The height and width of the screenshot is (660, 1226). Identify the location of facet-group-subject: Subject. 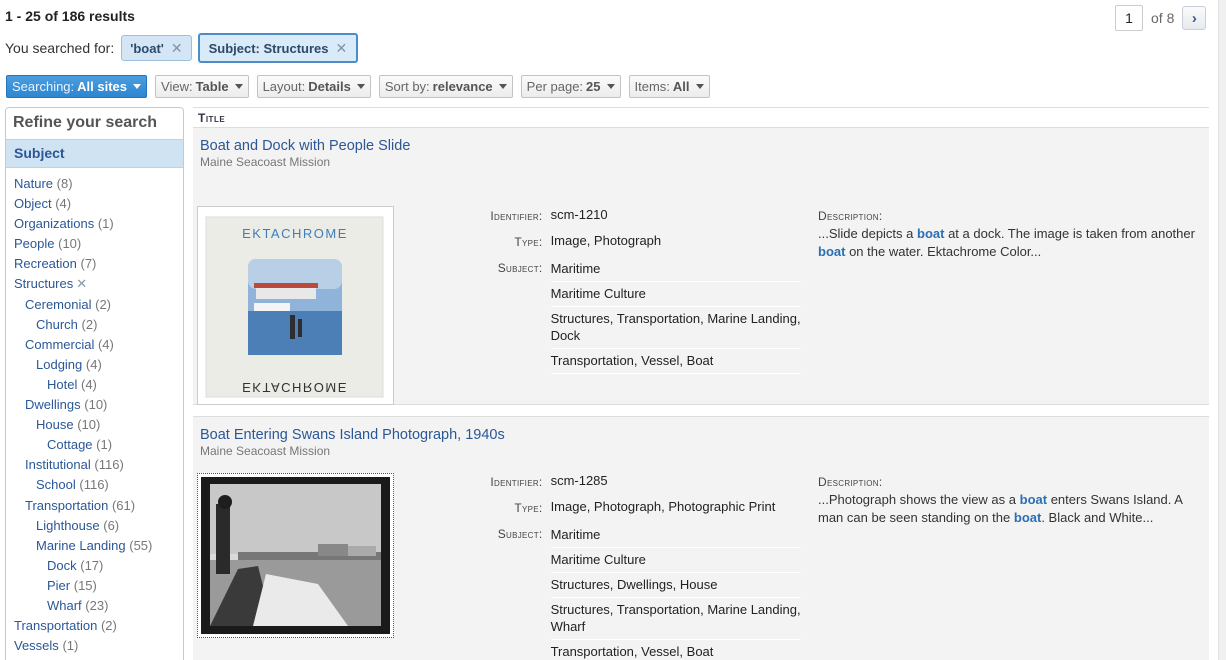
(94, 153).